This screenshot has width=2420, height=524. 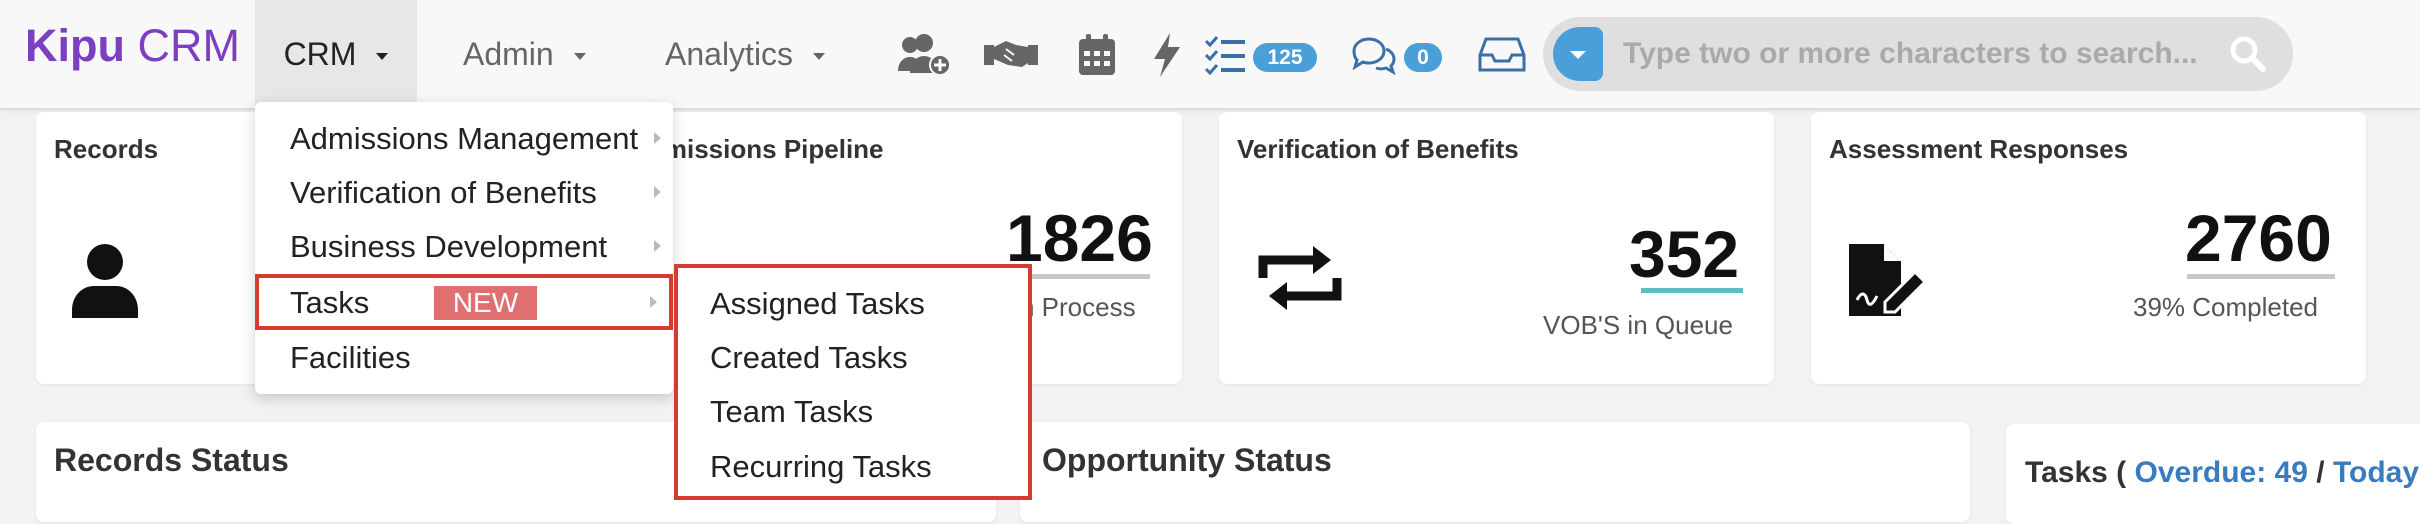 What do you see at coordinates (1225, 55) in the screenshot?
I see `task-list-icon` at bounding box center [1225, 55].